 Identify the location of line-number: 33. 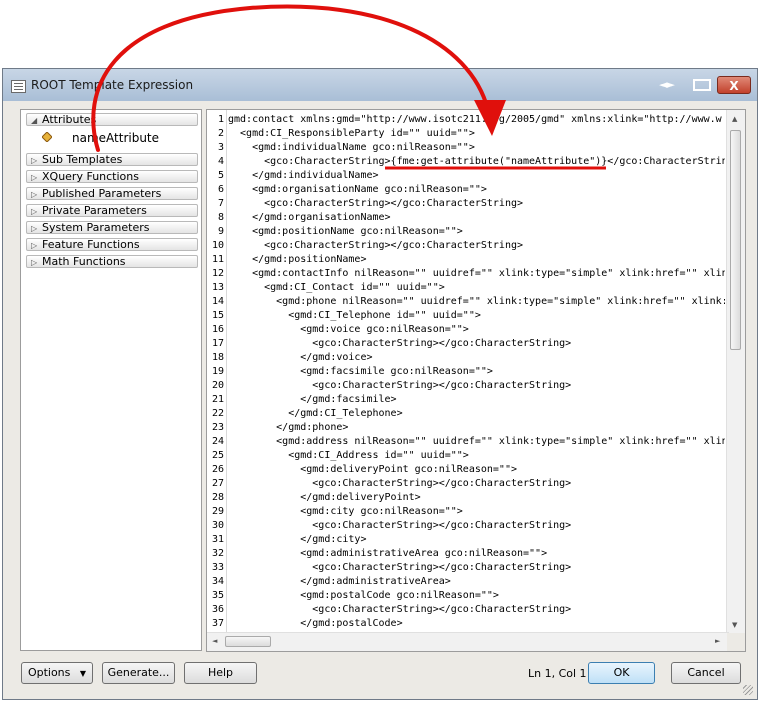
(217, 567).